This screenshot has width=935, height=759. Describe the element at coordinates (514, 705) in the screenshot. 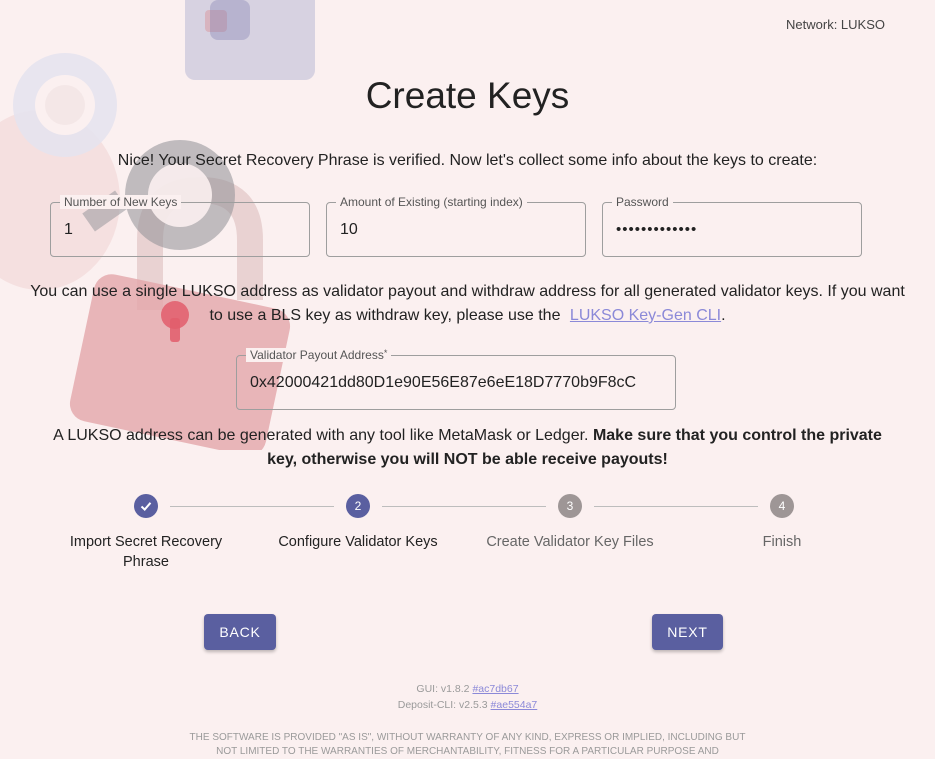

I see `cli-commit-link: #ae554a7` at that location.